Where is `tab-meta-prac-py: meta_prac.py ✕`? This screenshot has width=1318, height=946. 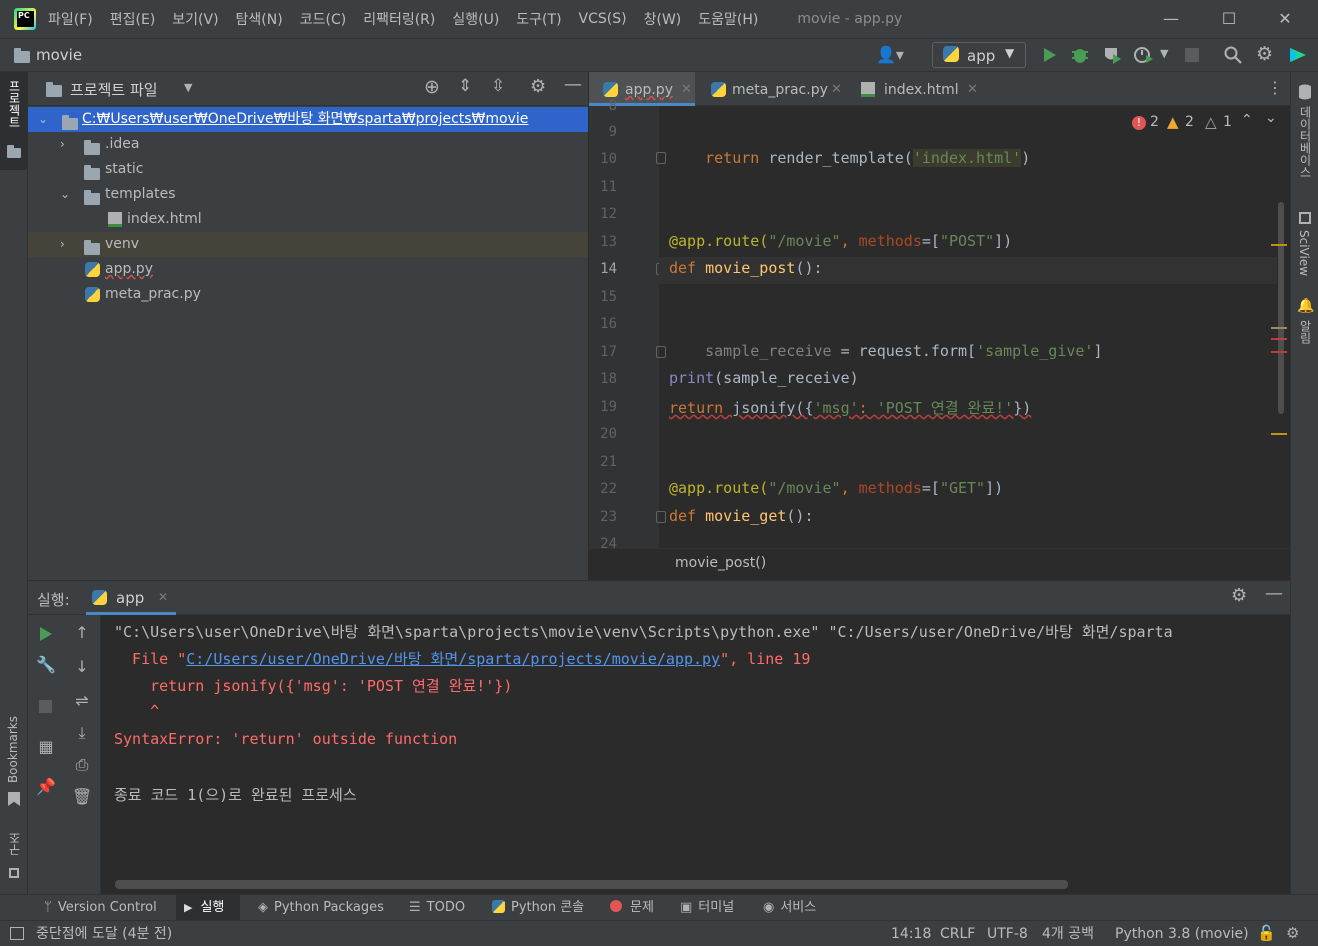
tab-meta-prac-py: meta_prac.py ✕ is located at coordinates (771, 89).